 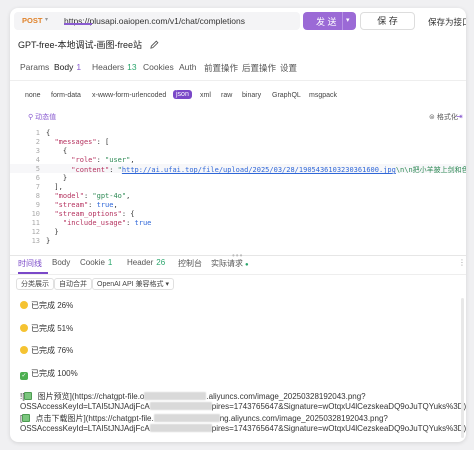 What do you see at coordinates (35, 241) in the screenshot?
I see `line-number: 13` at bounding box center [35, 241].